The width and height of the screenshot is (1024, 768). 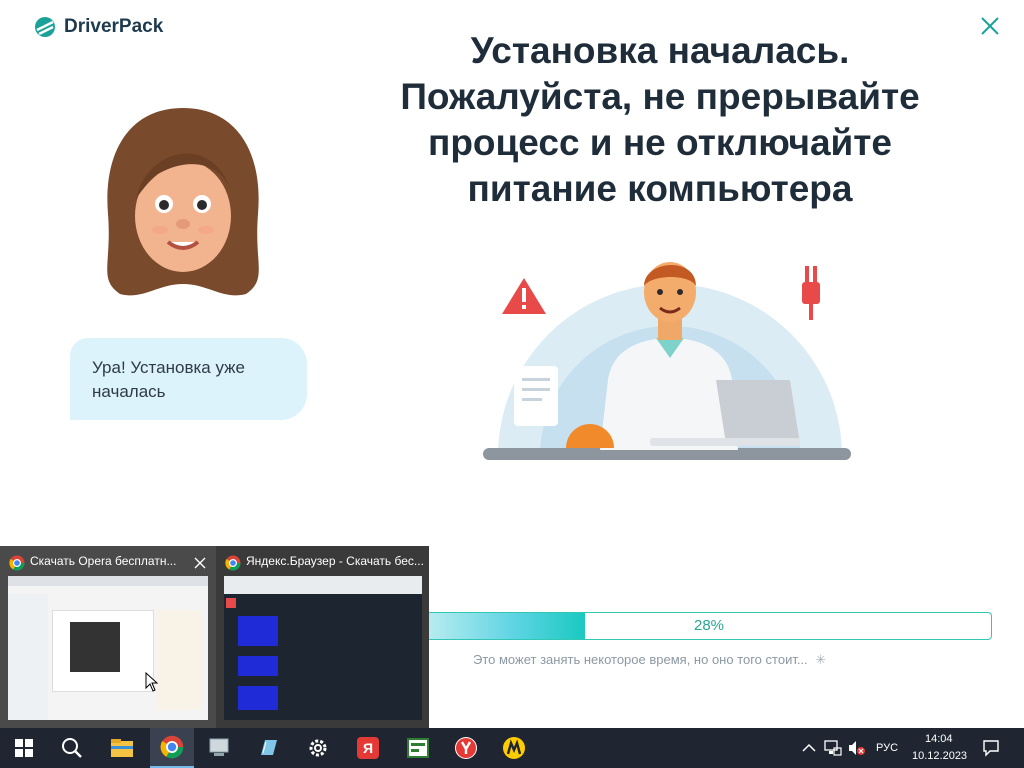 What do you see at coordinates (821, 659) in the screenshot?
I see `loading-spinner-icon: ✳` at bounding box center [821, 659].